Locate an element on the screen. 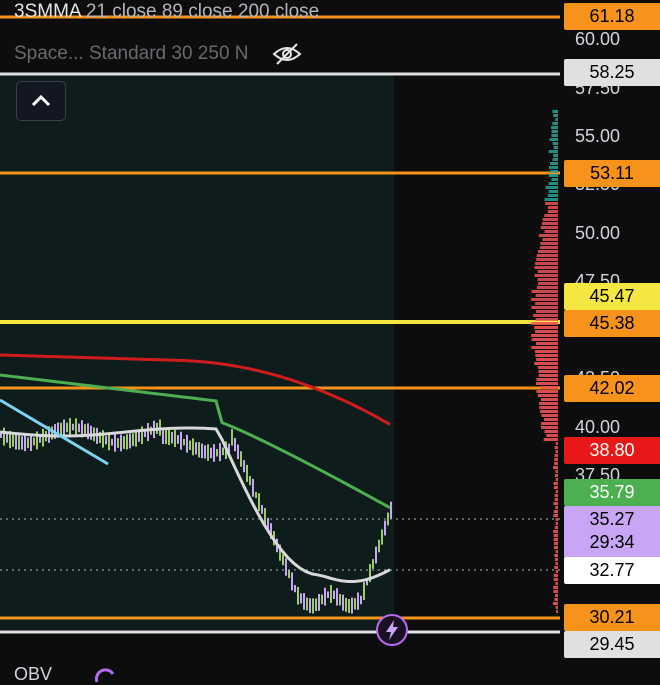  axis-tick-label: 40.00 is located at coordinates (597, 427).